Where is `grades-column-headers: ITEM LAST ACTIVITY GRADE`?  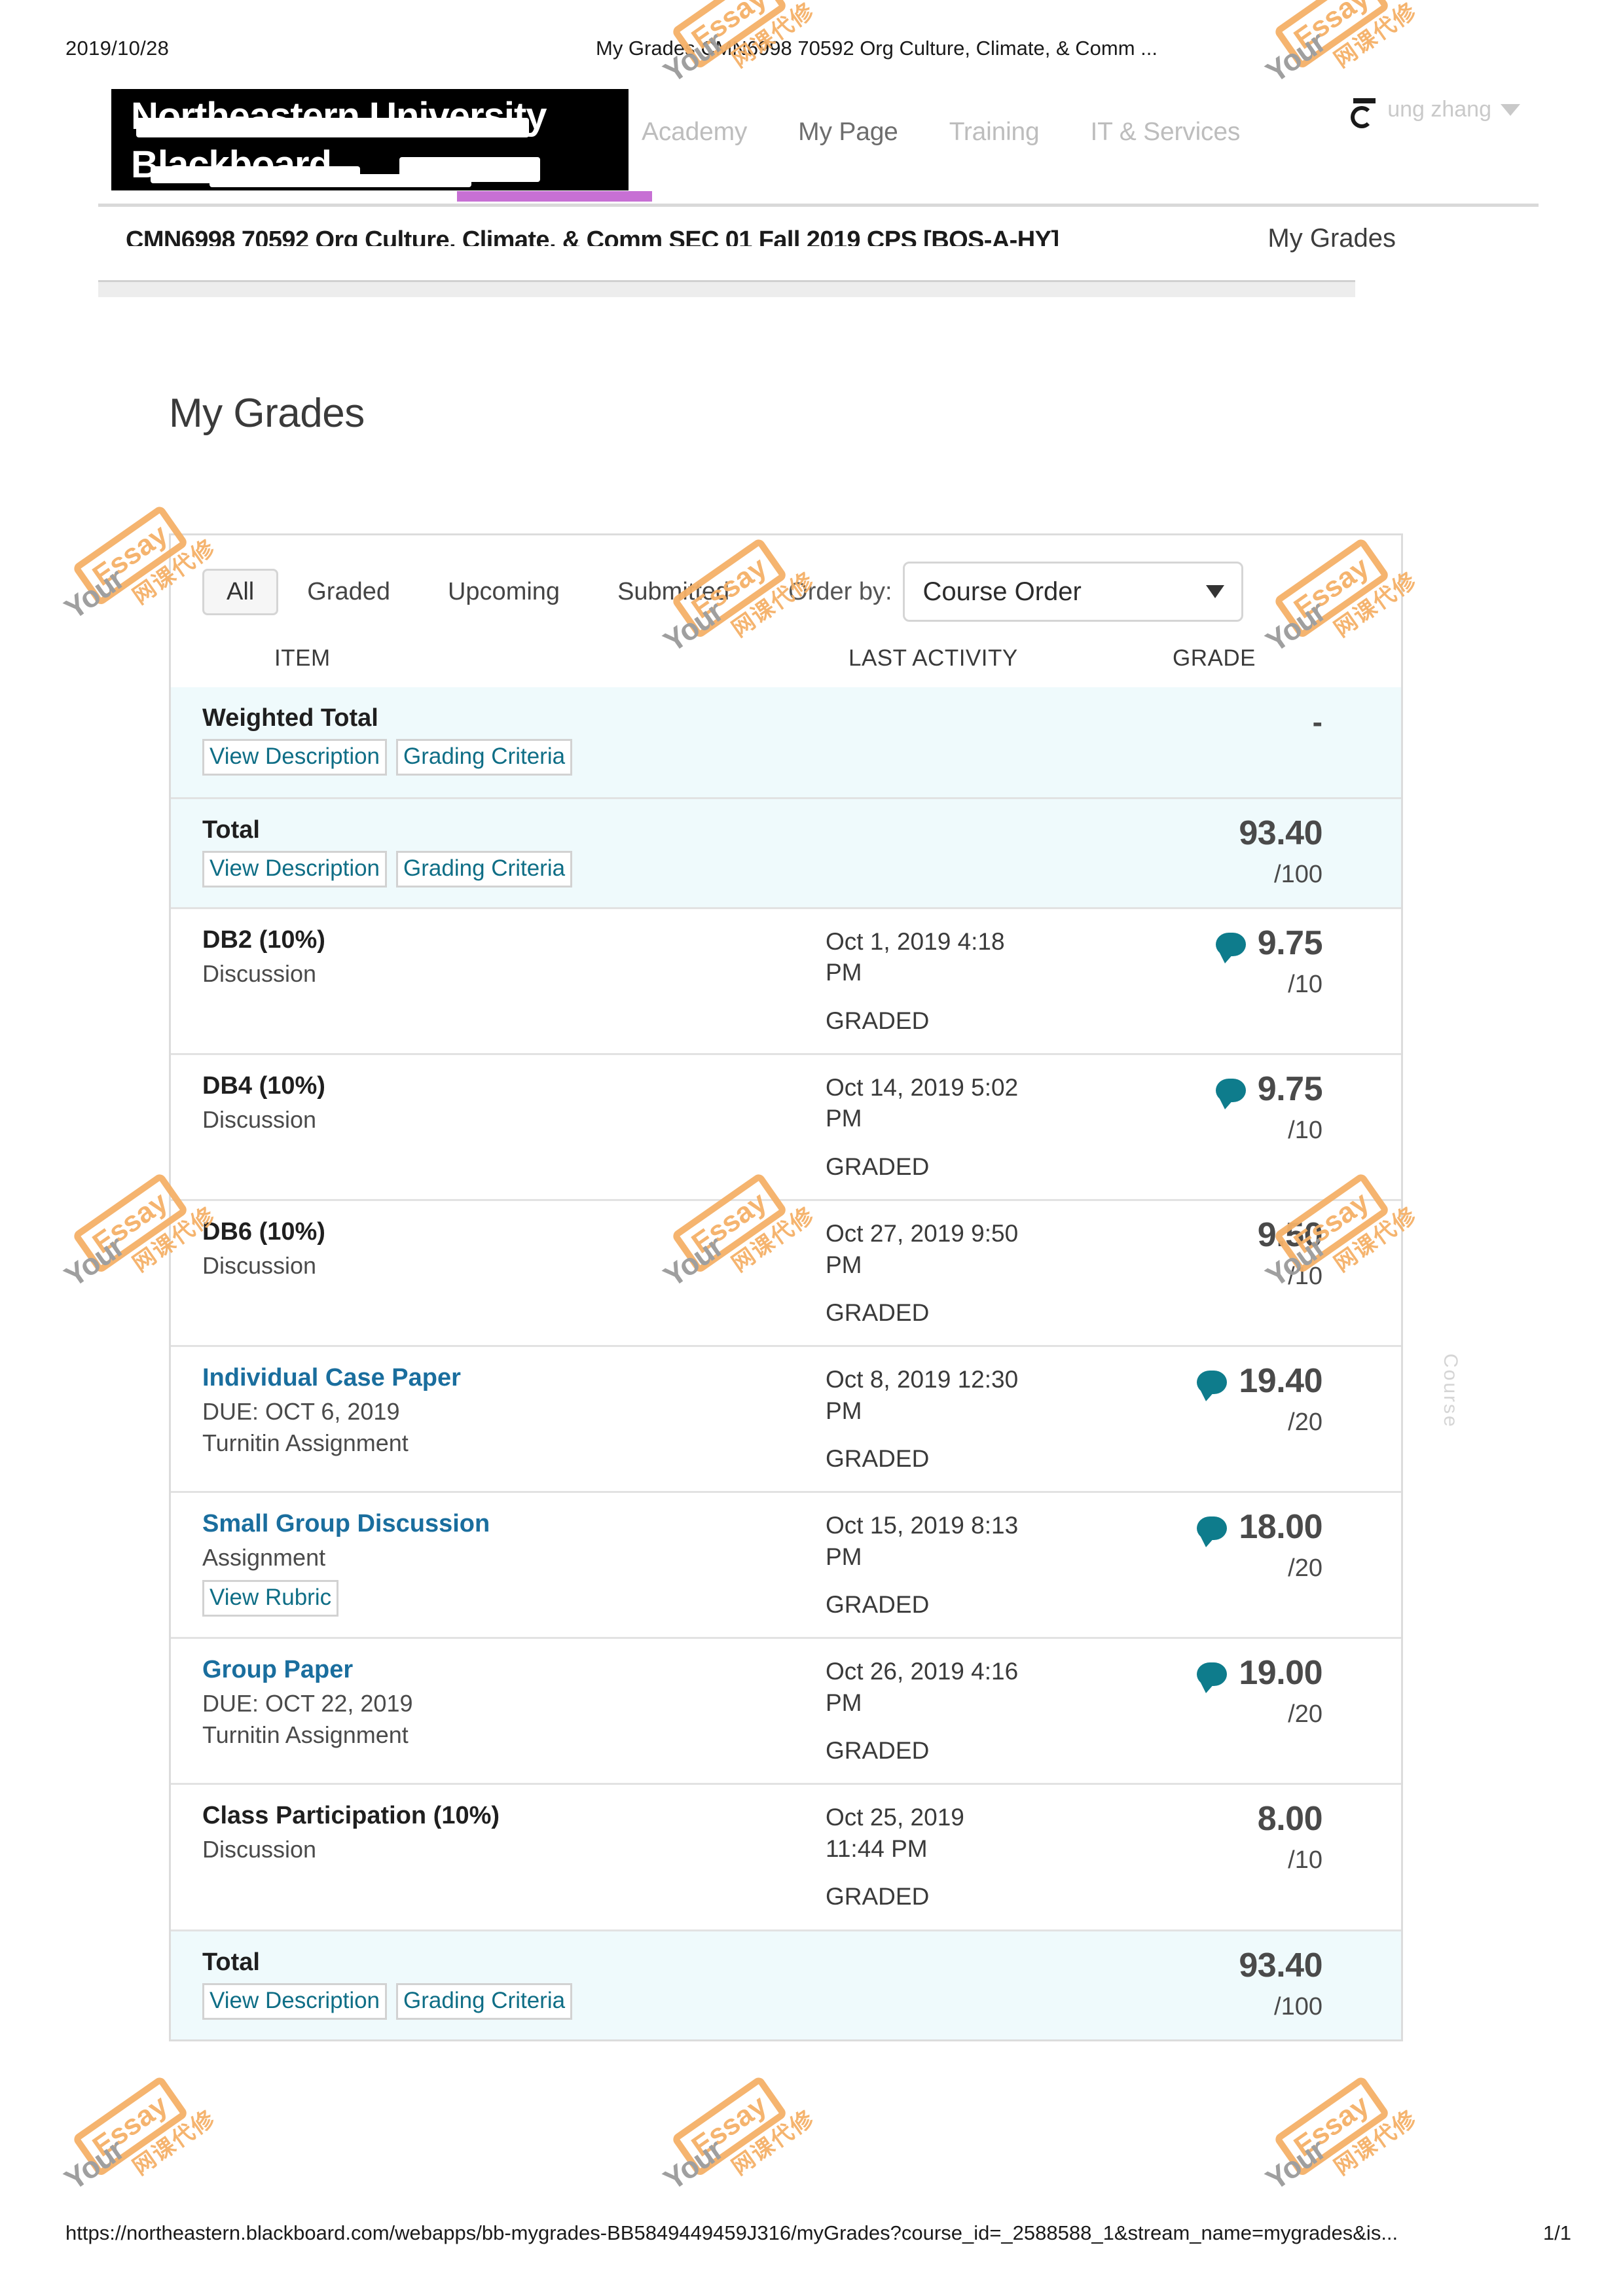 grades-column-headers: ITEM LAST ACTIVITY GRADE is located at coordinates (786, 663).